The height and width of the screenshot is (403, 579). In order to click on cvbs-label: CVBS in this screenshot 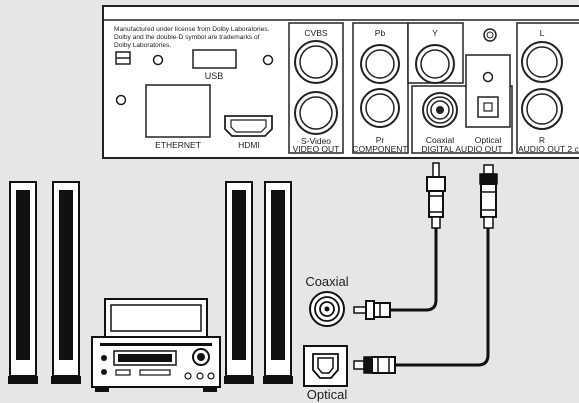, I will do `click(315, 33)`.